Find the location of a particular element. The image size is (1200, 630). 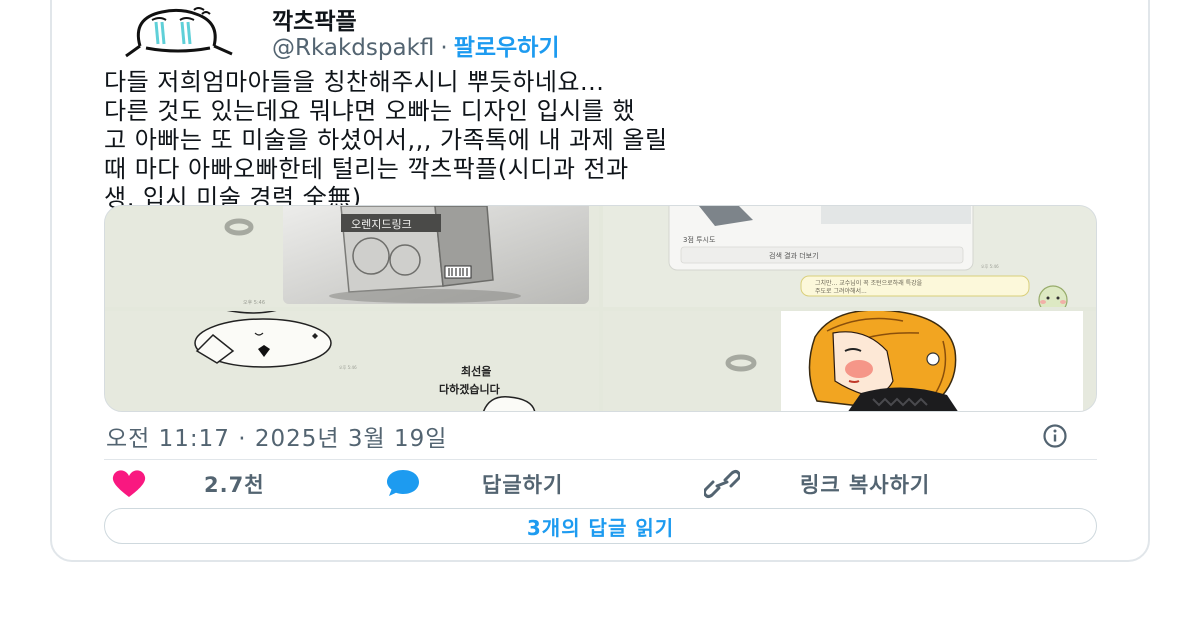

author-handle: @Rkakdspakfl is located at coordinates (353, 48).